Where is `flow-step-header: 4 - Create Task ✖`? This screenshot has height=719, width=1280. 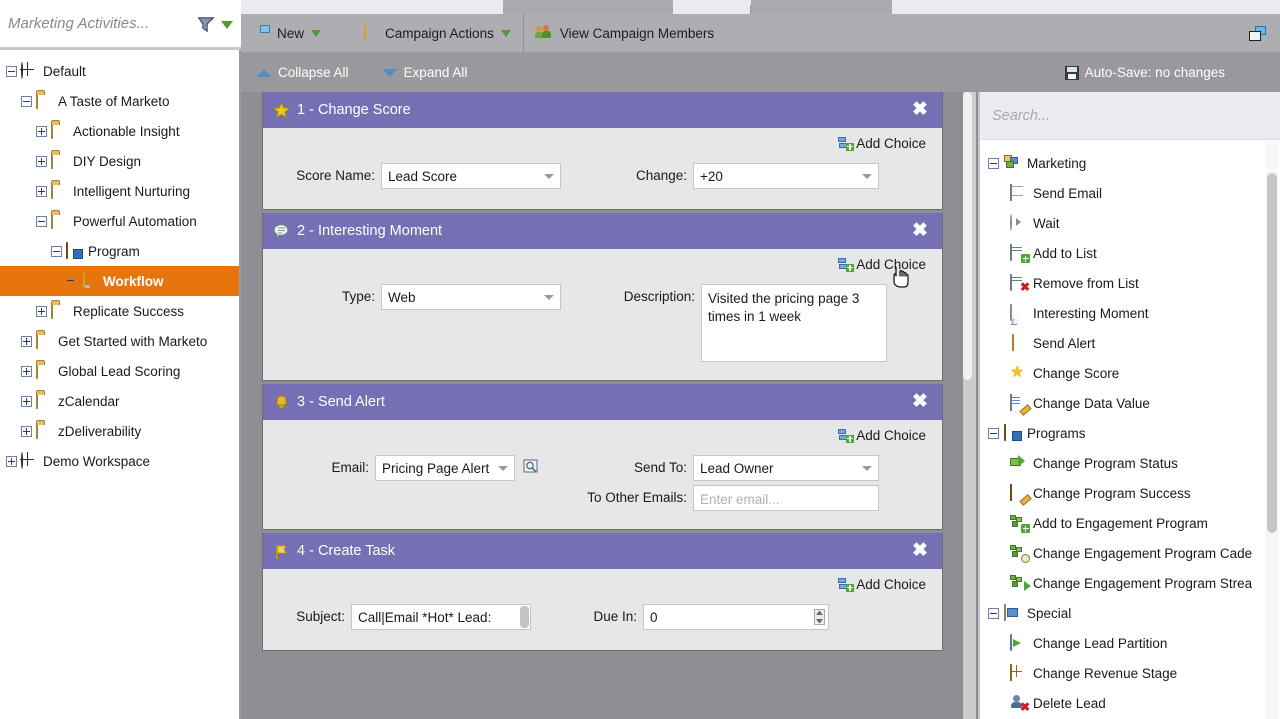
flow-step-header: 4 - Create Task ✖ is located at coordinates (602, 551).